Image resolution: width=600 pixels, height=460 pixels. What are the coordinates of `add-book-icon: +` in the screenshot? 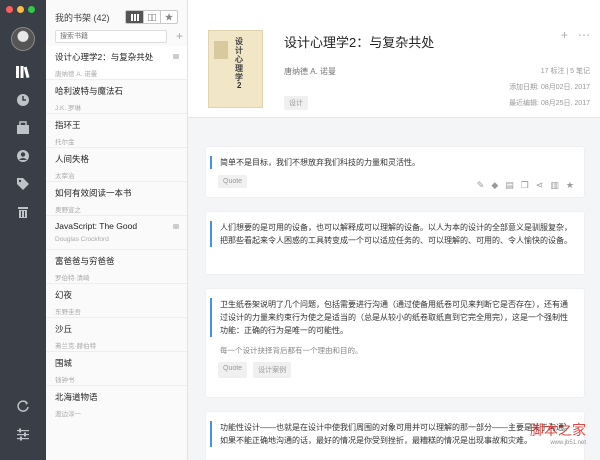 It's located at (179, 36).